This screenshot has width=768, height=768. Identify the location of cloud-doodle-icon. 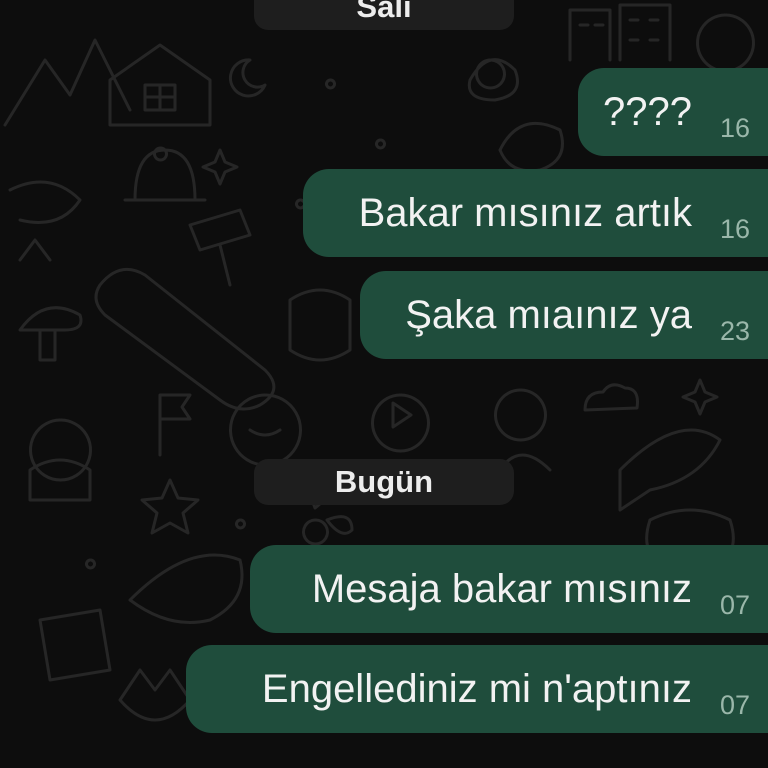
(611, 397).